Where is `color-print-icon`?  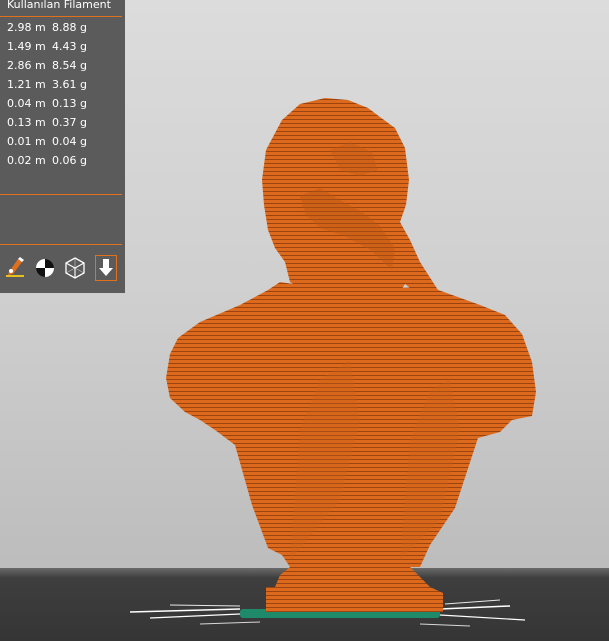
color-print-icon is located at coordinates (45, 268).